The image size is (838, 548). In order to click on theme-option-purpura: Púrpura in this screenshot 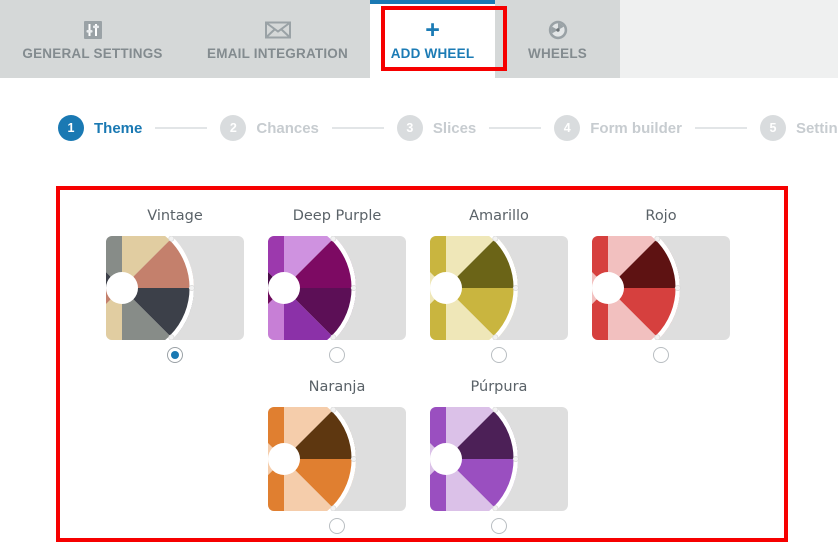, I will do `click(499, 456)`.